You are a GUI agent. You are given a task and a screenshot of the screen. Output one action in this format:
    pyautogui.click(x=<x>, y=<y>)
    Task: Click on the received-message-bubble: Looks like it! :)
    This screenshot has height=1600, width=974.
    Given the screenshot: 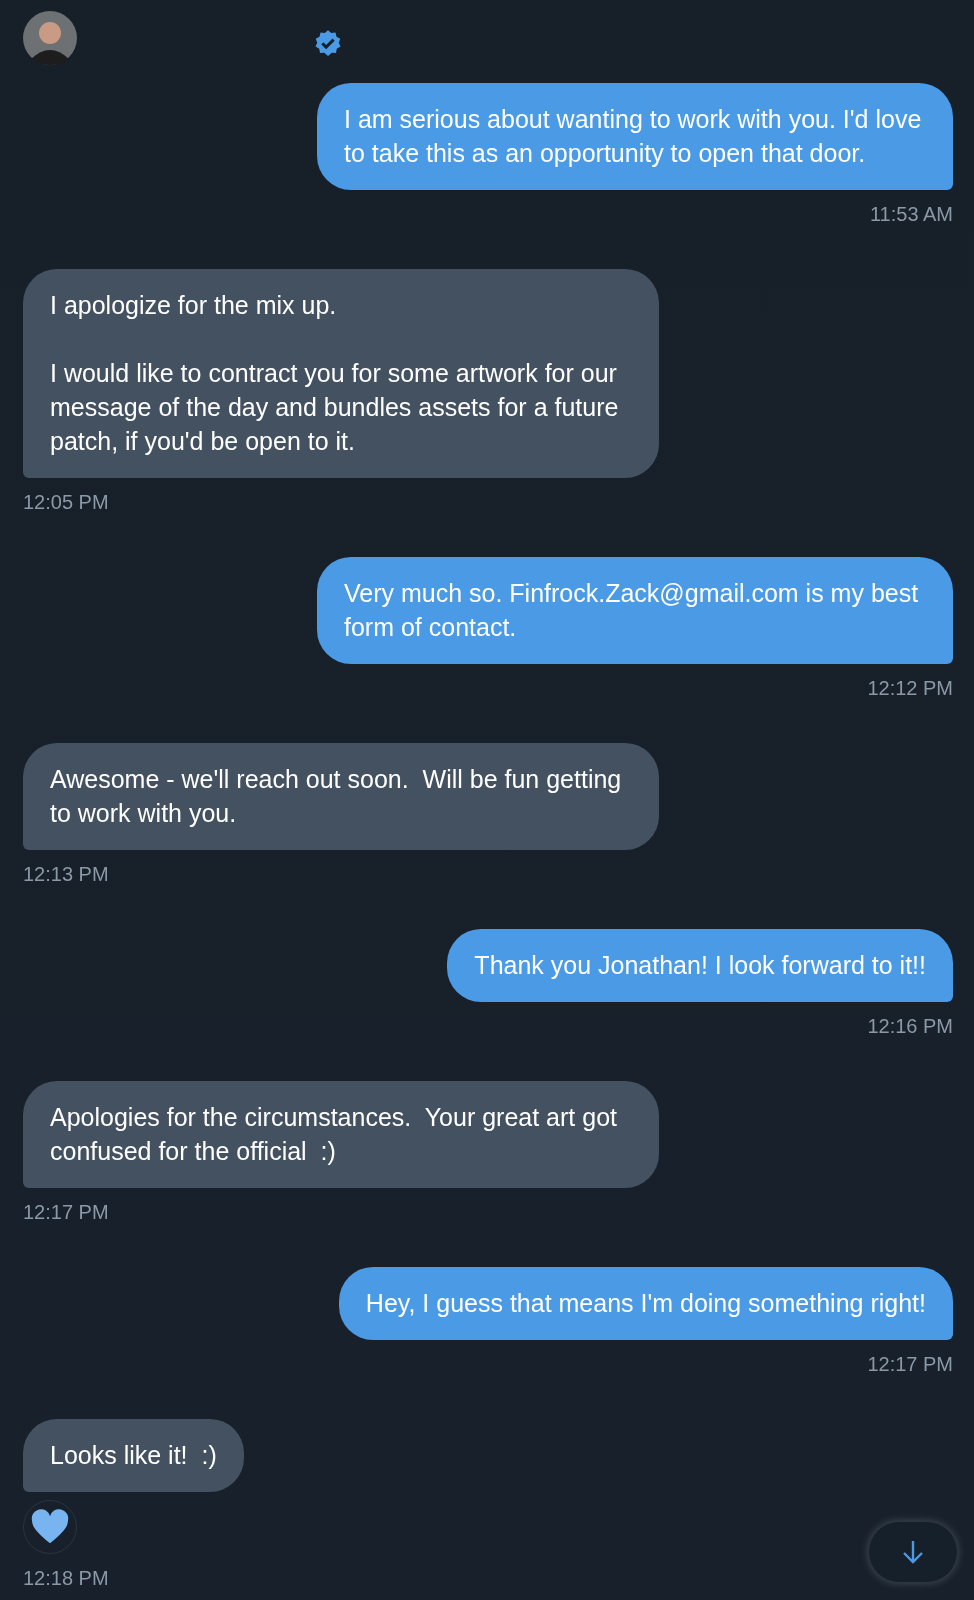 What is the action you would take?
    pyautogui.click(x=133, y=1455)
    